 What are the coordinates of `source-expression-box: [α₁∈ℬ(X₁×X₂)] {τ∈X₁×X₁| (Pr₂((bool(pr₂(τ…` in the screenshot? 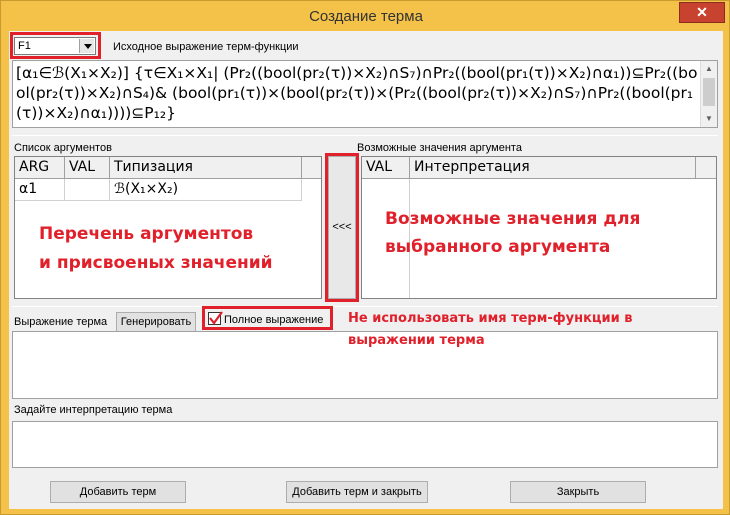 It's located at (365, 94).